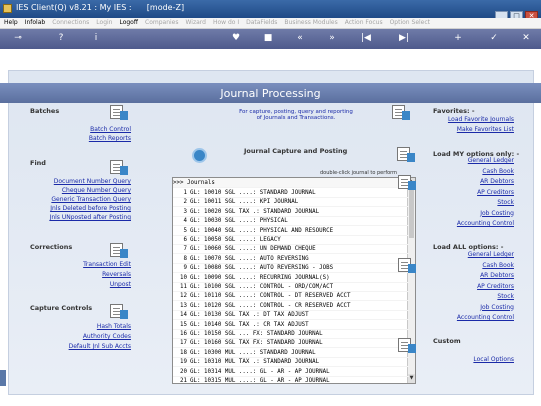 This screenshot has height=406, width=541. Describe the element at coordinates (249, 258) in the screenshot. I see `journal-row-label: GL: 10070 SGL ....: AUTO REVERSING` at that location.